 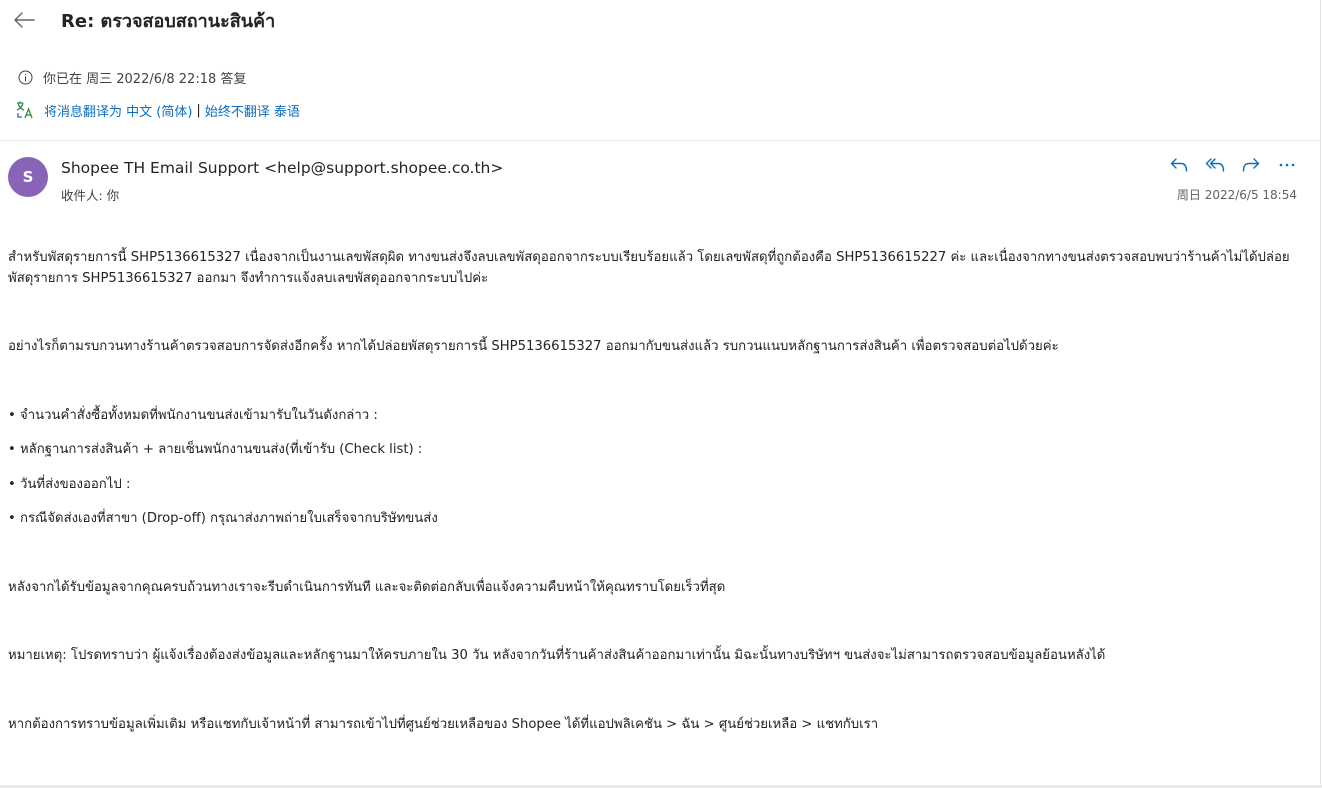 I want to click on recipient-line: 收件人: 你, so click(x=90, y=195).